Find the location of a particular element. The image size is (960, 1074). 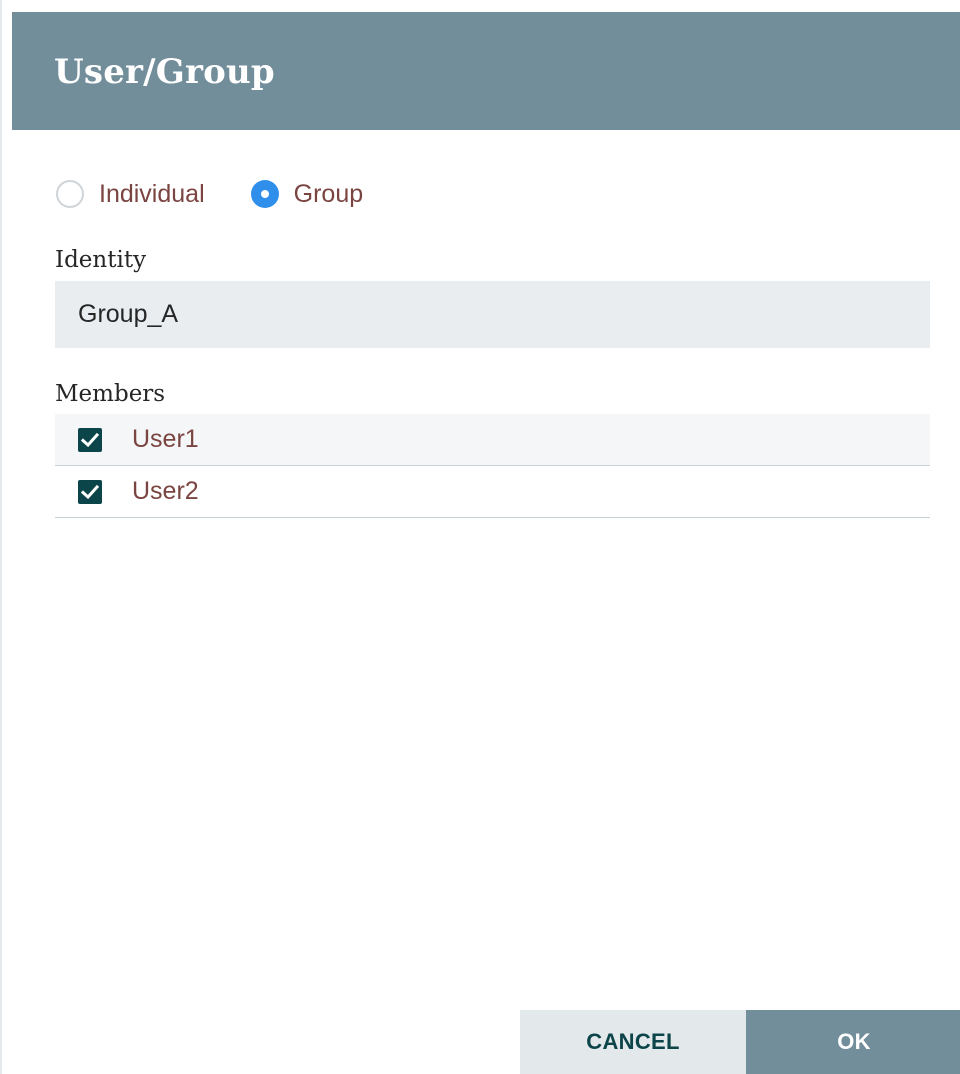

ok-button: OK is located at coordinates (853, 1042).